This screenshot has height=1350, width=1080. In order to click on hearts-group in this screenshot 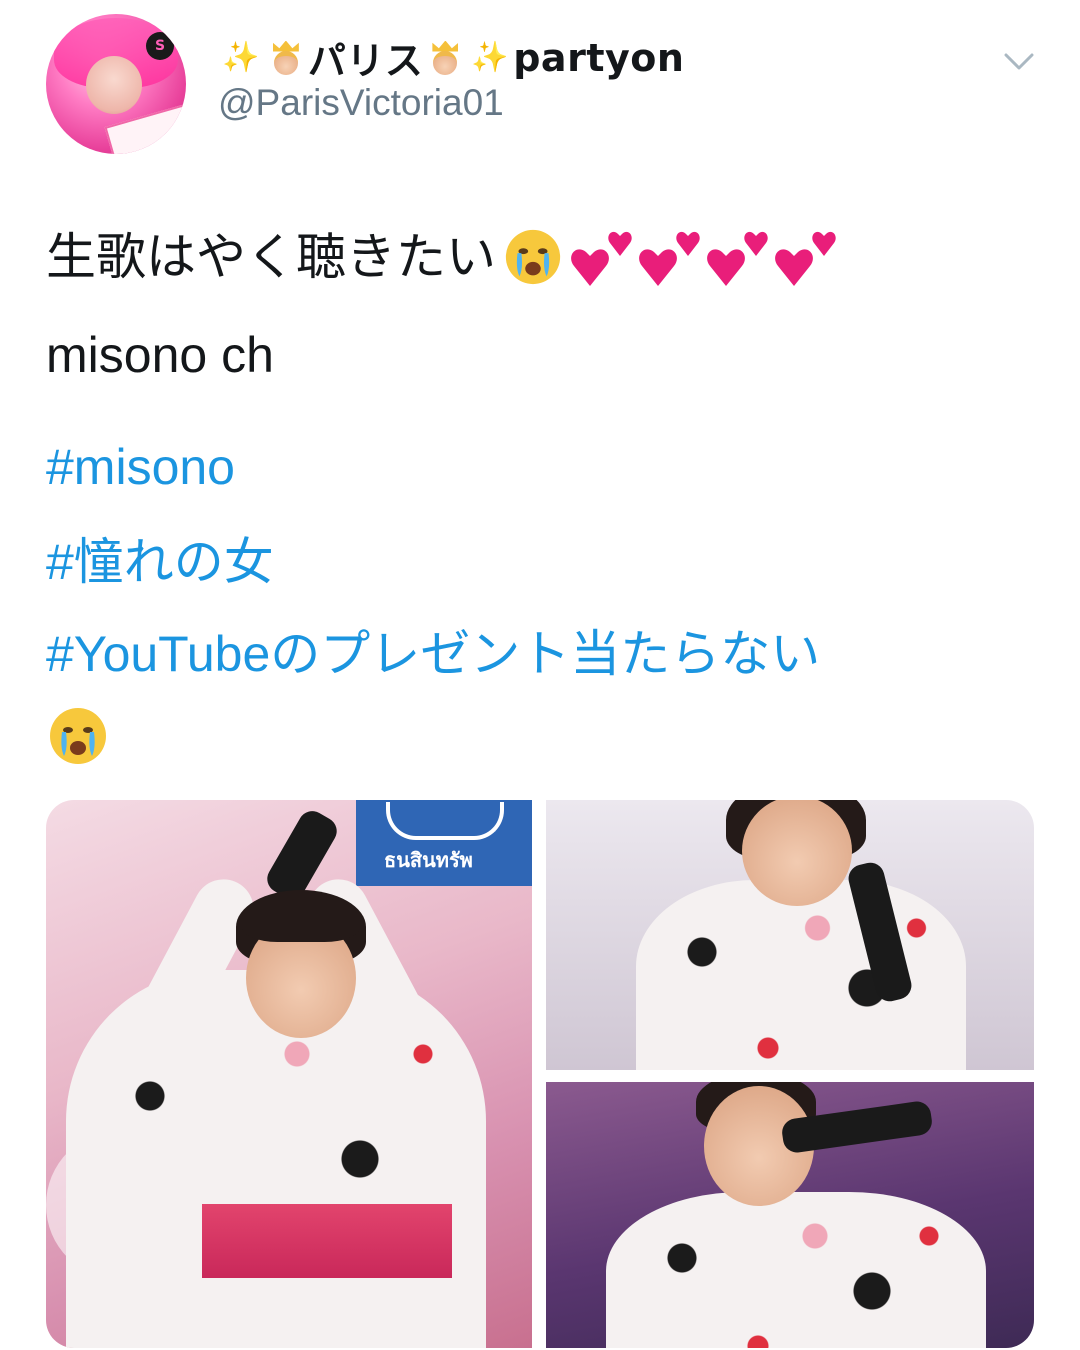, I will do `click(704, 257)`.